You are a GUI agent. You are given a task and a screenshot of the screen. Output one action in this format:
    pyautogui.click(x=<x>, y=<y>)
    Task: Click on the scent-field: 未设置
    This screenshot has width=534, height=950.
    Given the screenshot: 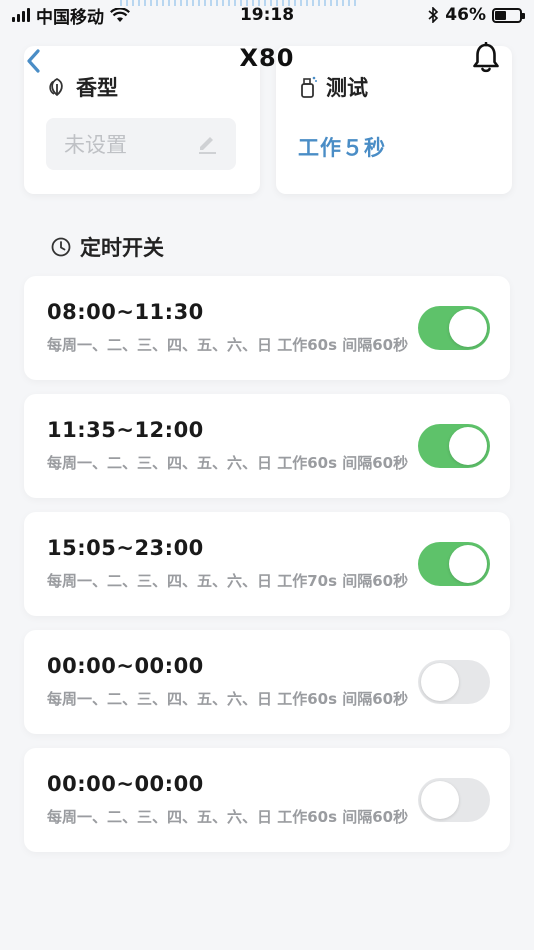 What is the action you would take?
    pyautogui.click(x=141, y=144)
    